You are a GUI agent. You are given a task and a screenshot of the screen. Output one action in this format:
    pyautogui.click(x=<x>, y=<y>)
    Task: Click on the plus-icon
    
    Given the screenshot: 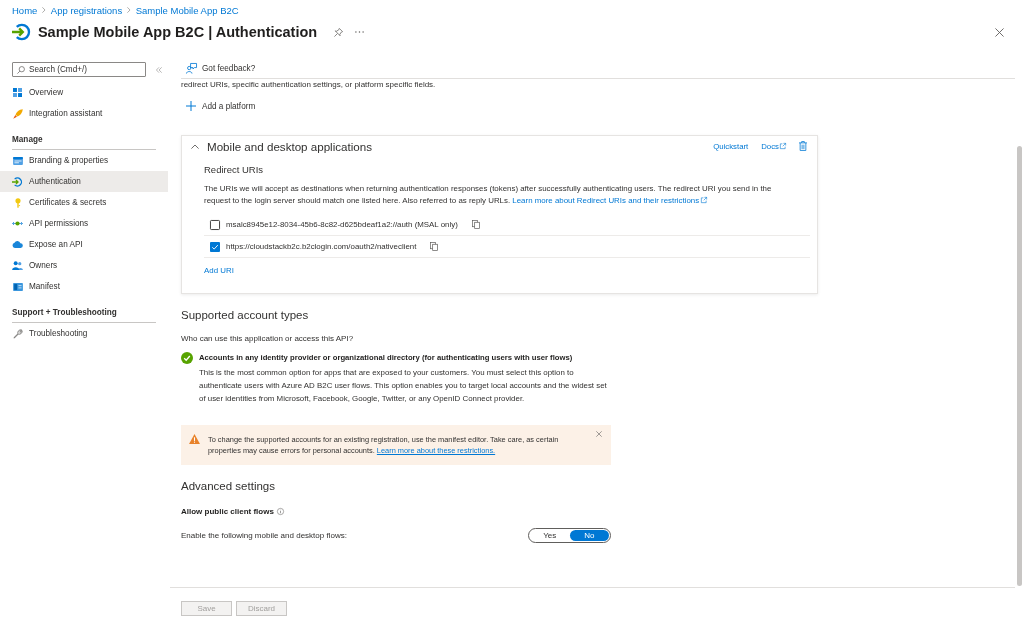 What is the action you would take?
    pyautogui.click(x=191, y=106)
    